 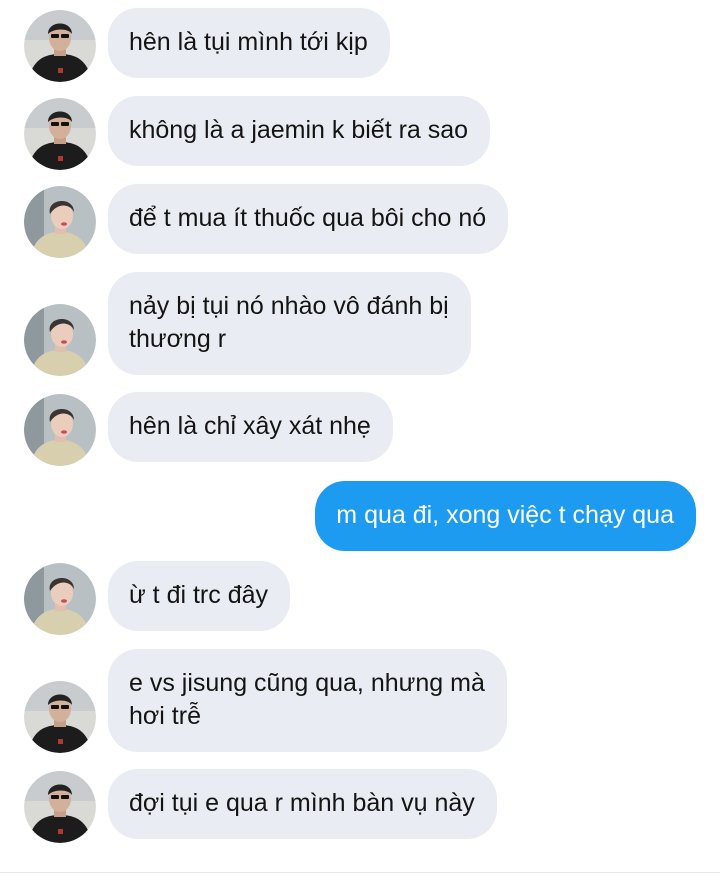 I want to click on outgoing-message-bubble: m qua đi, xong việc t chạy qua, so click(x=505, y=516).